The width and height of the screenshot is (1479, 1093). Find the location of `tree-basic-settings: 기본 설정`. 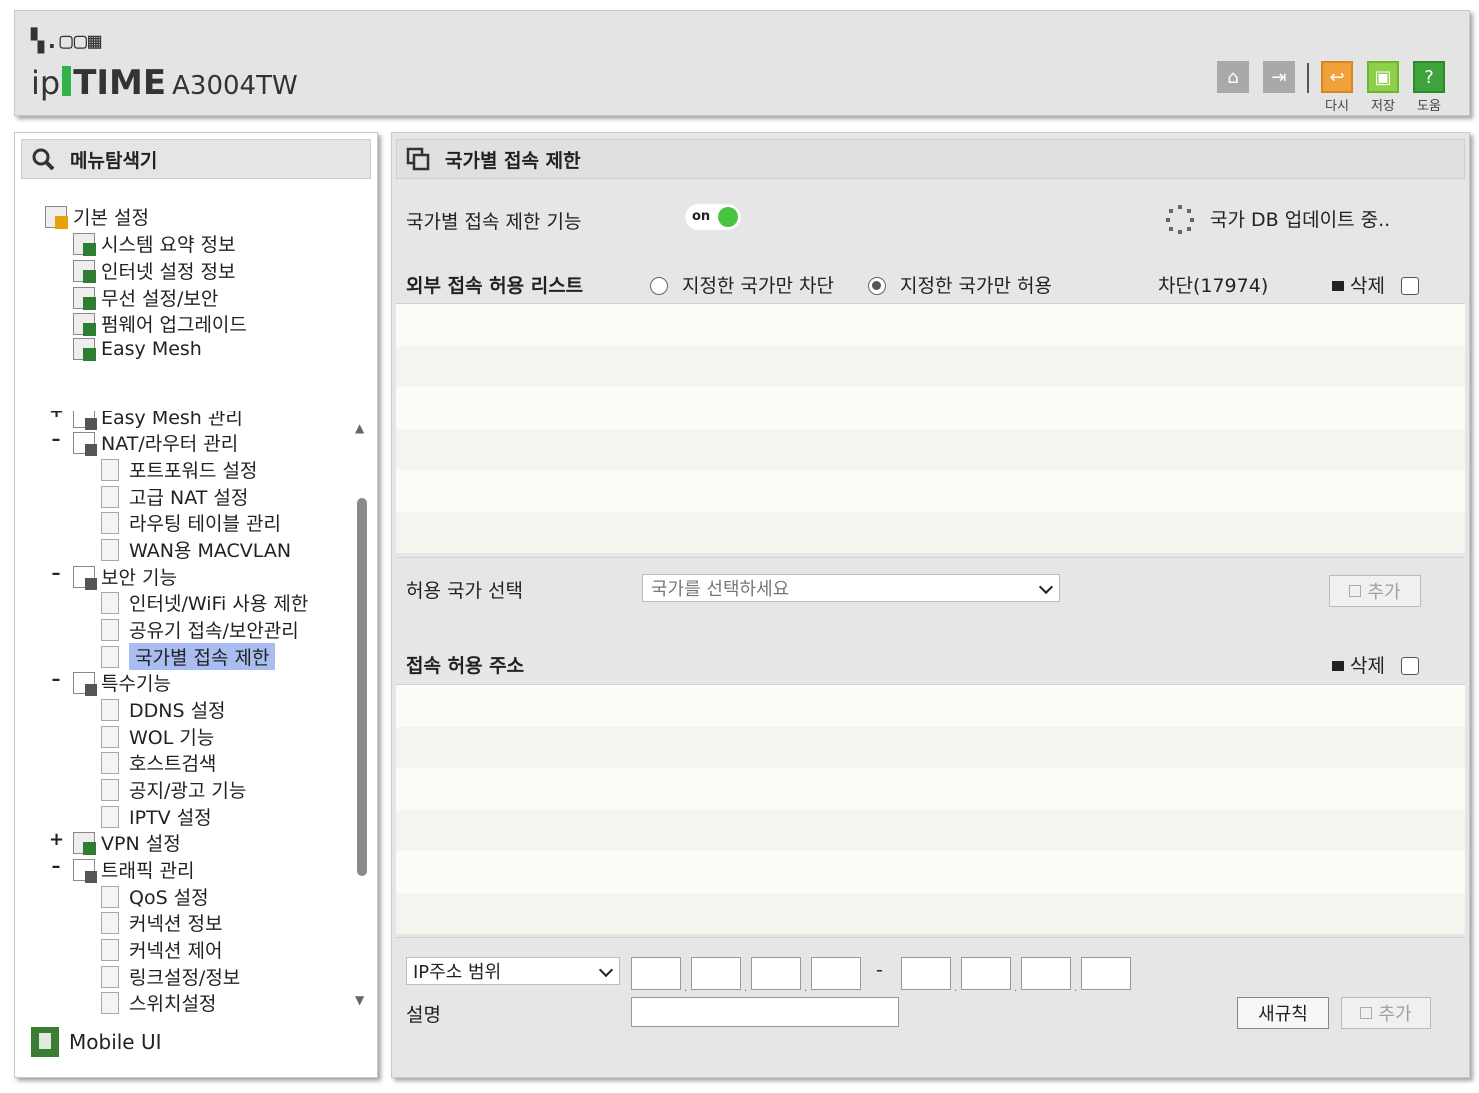

tree-basic-settings: 기본 설정 is located at coordinates (97, 216).